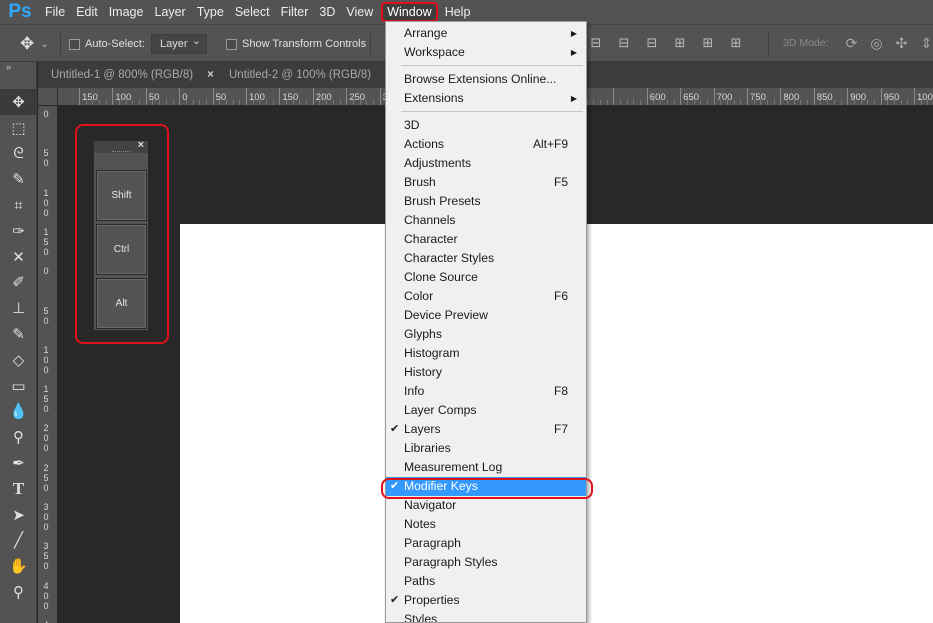  I want to click on menu-item-adjustments: Adjustments, so click(486, 163).